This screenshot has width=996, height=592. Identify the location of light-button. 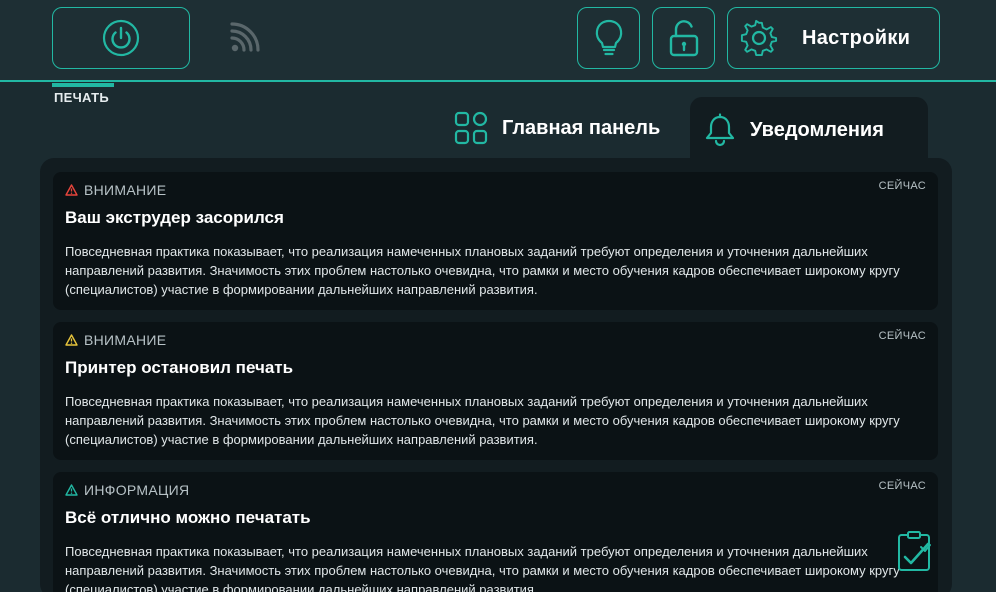
(608, 38).